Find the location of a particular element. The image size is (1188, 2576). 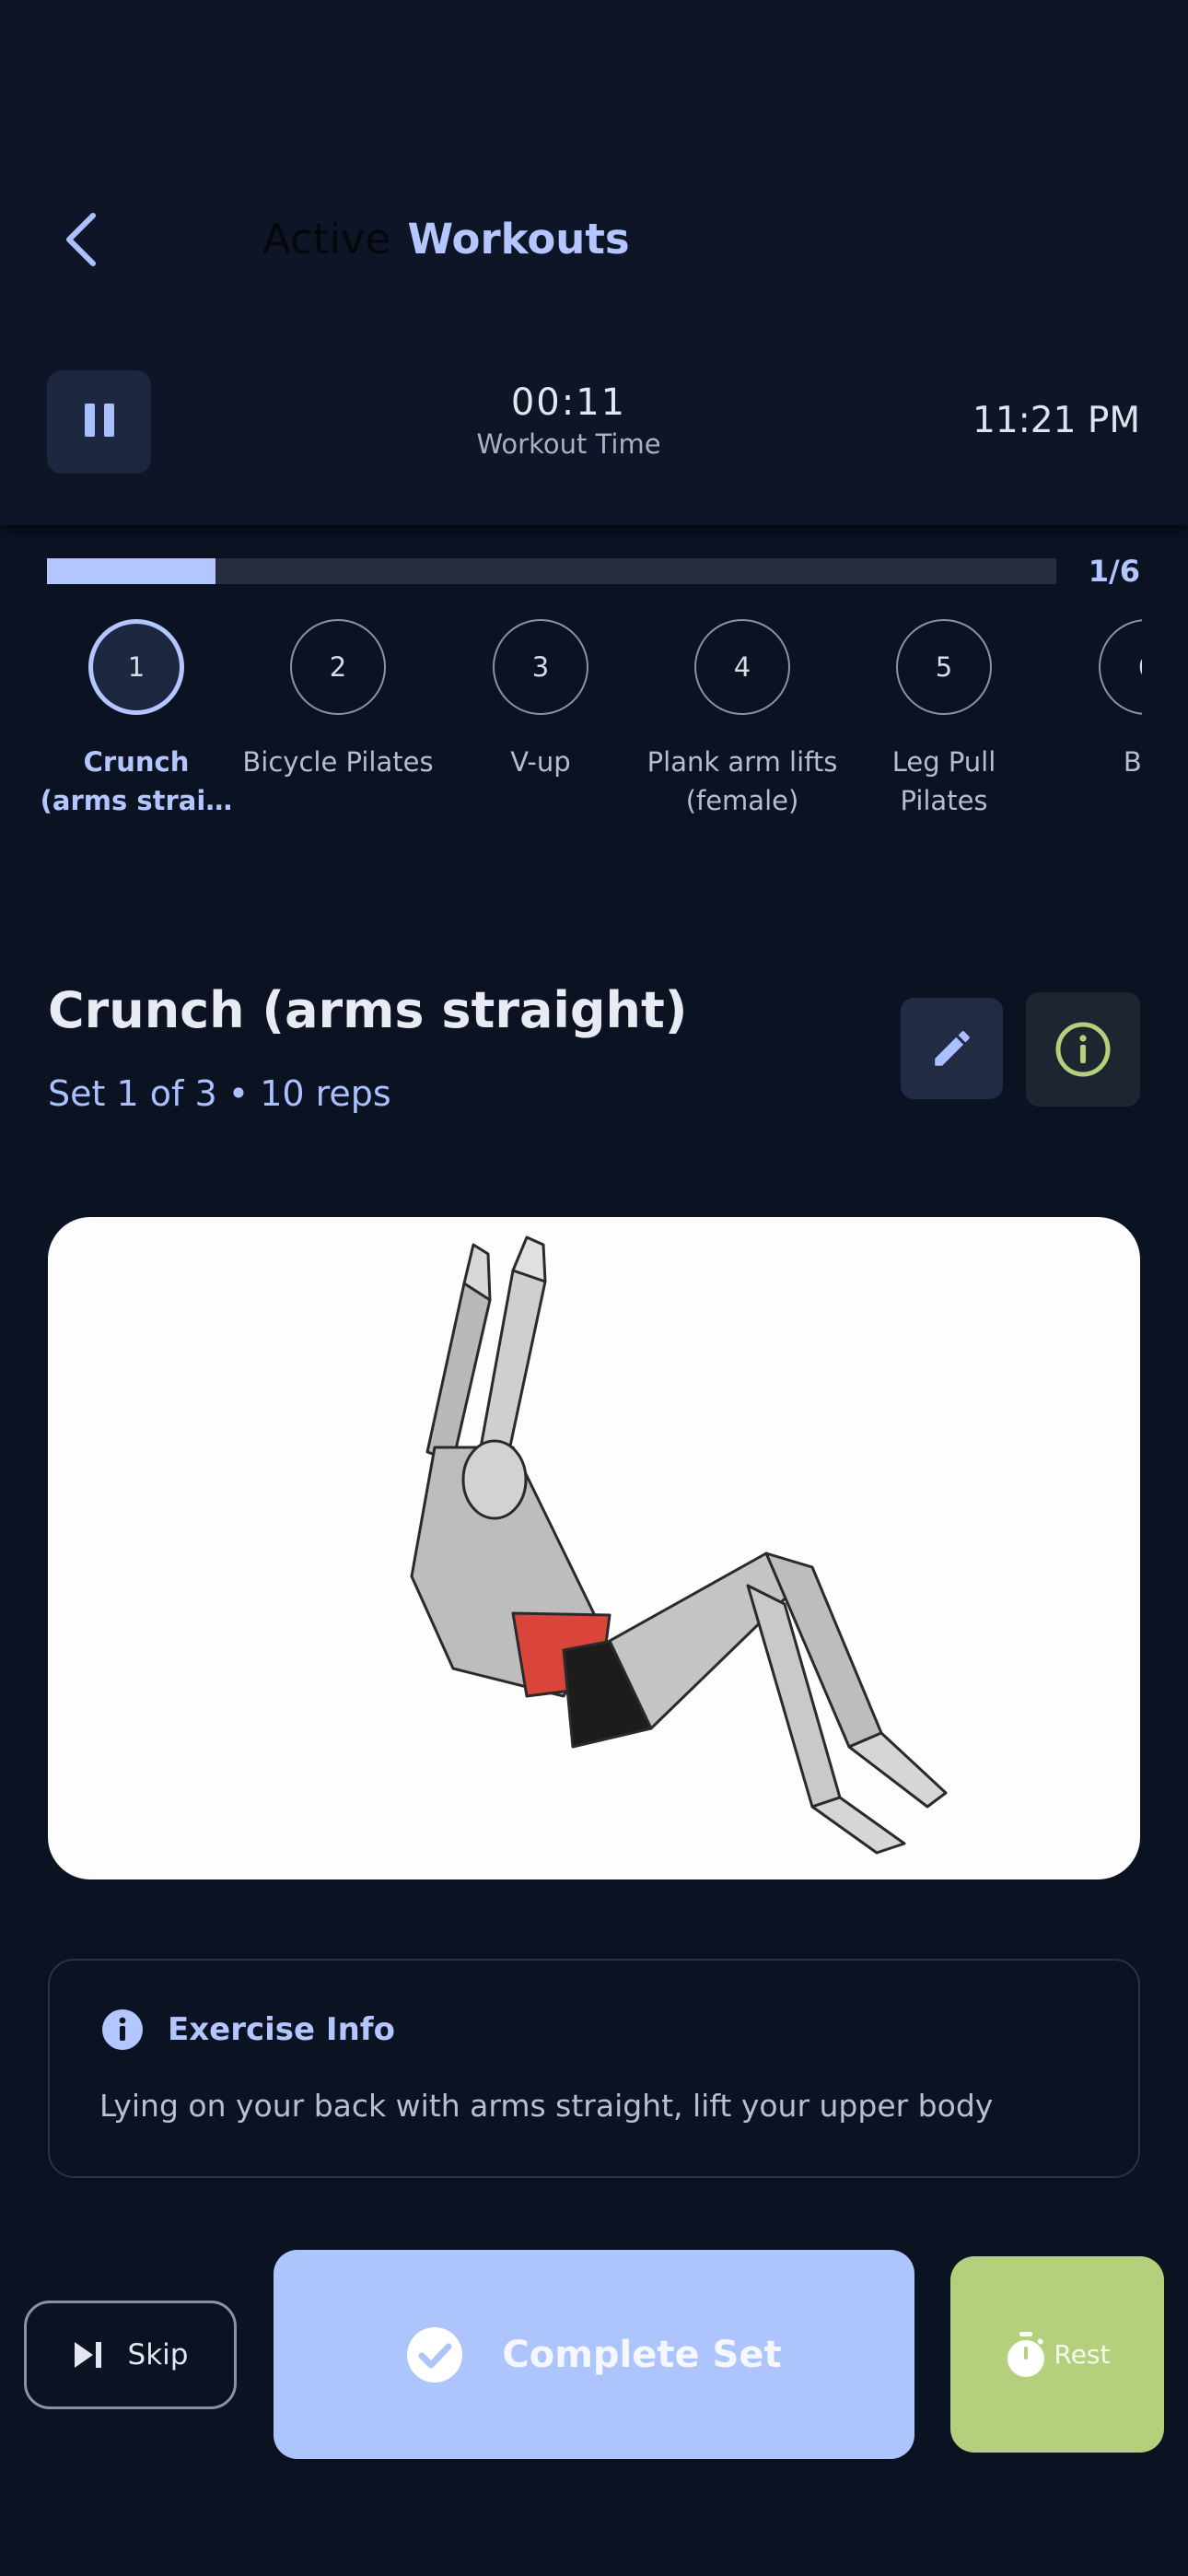

step-label: Leg Pull Pilates is located at coordinates (943, 781).